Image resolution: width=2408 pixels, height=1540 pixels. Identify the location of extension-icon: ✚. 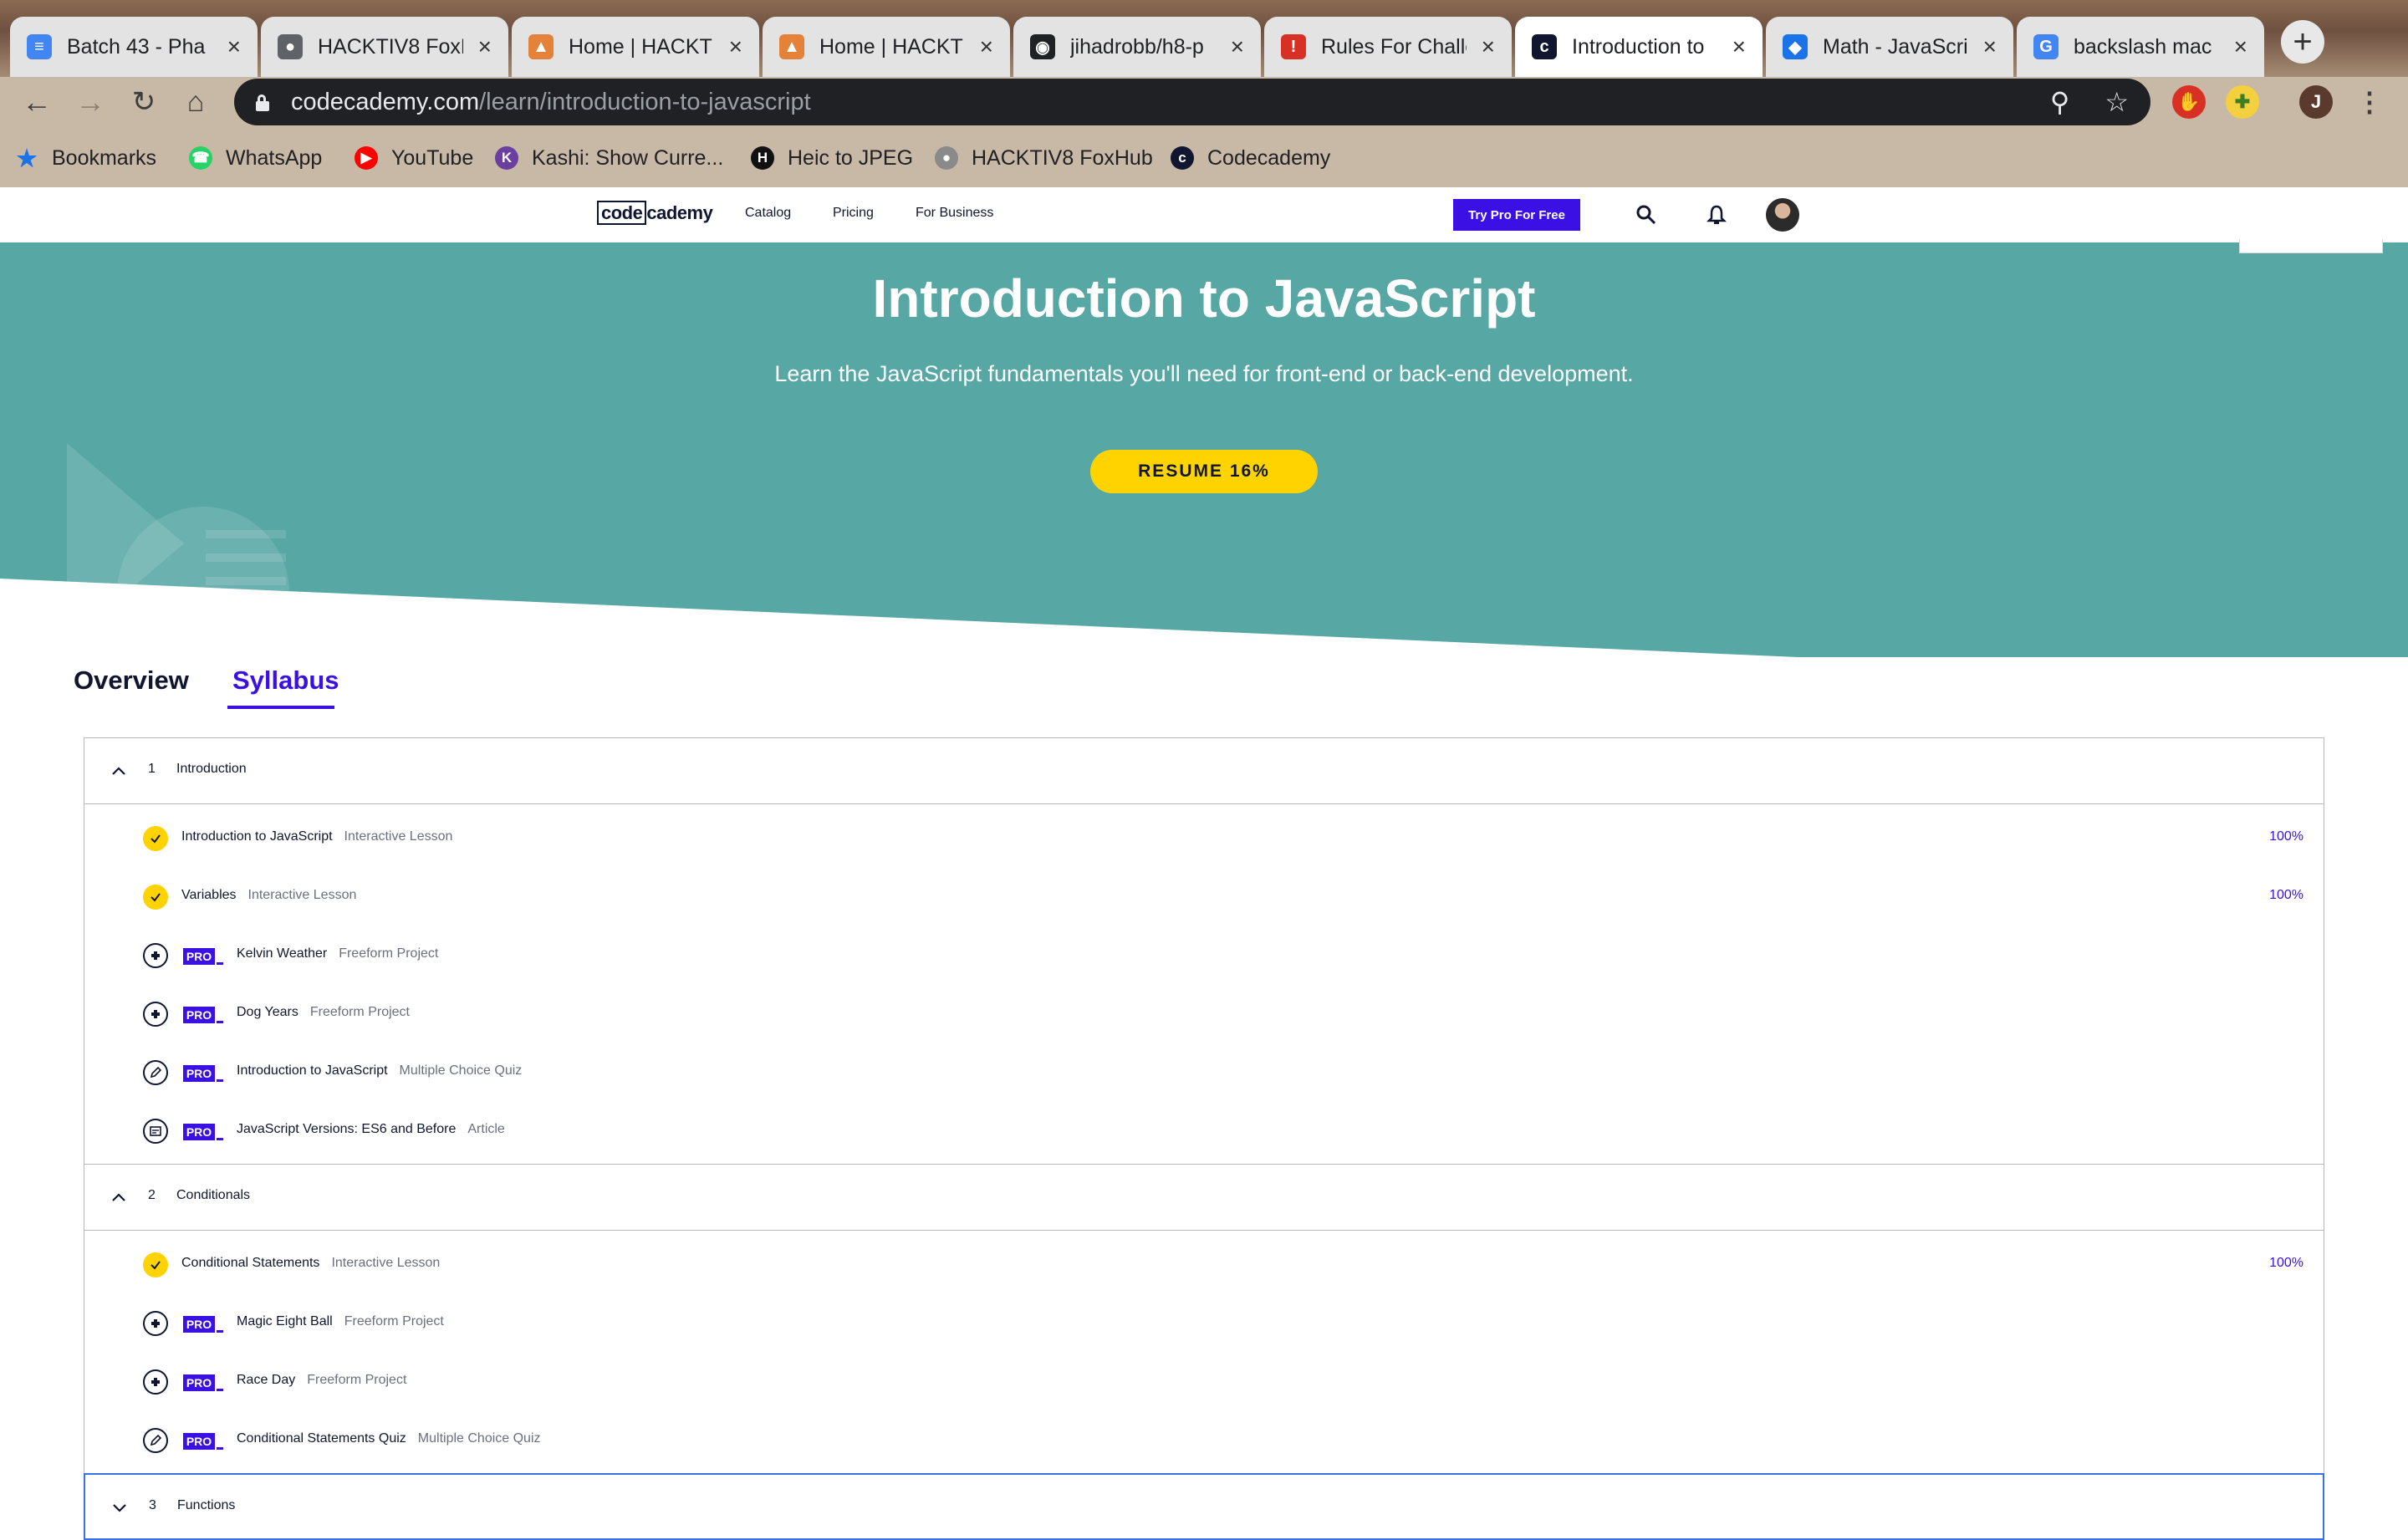
(2242, 102).